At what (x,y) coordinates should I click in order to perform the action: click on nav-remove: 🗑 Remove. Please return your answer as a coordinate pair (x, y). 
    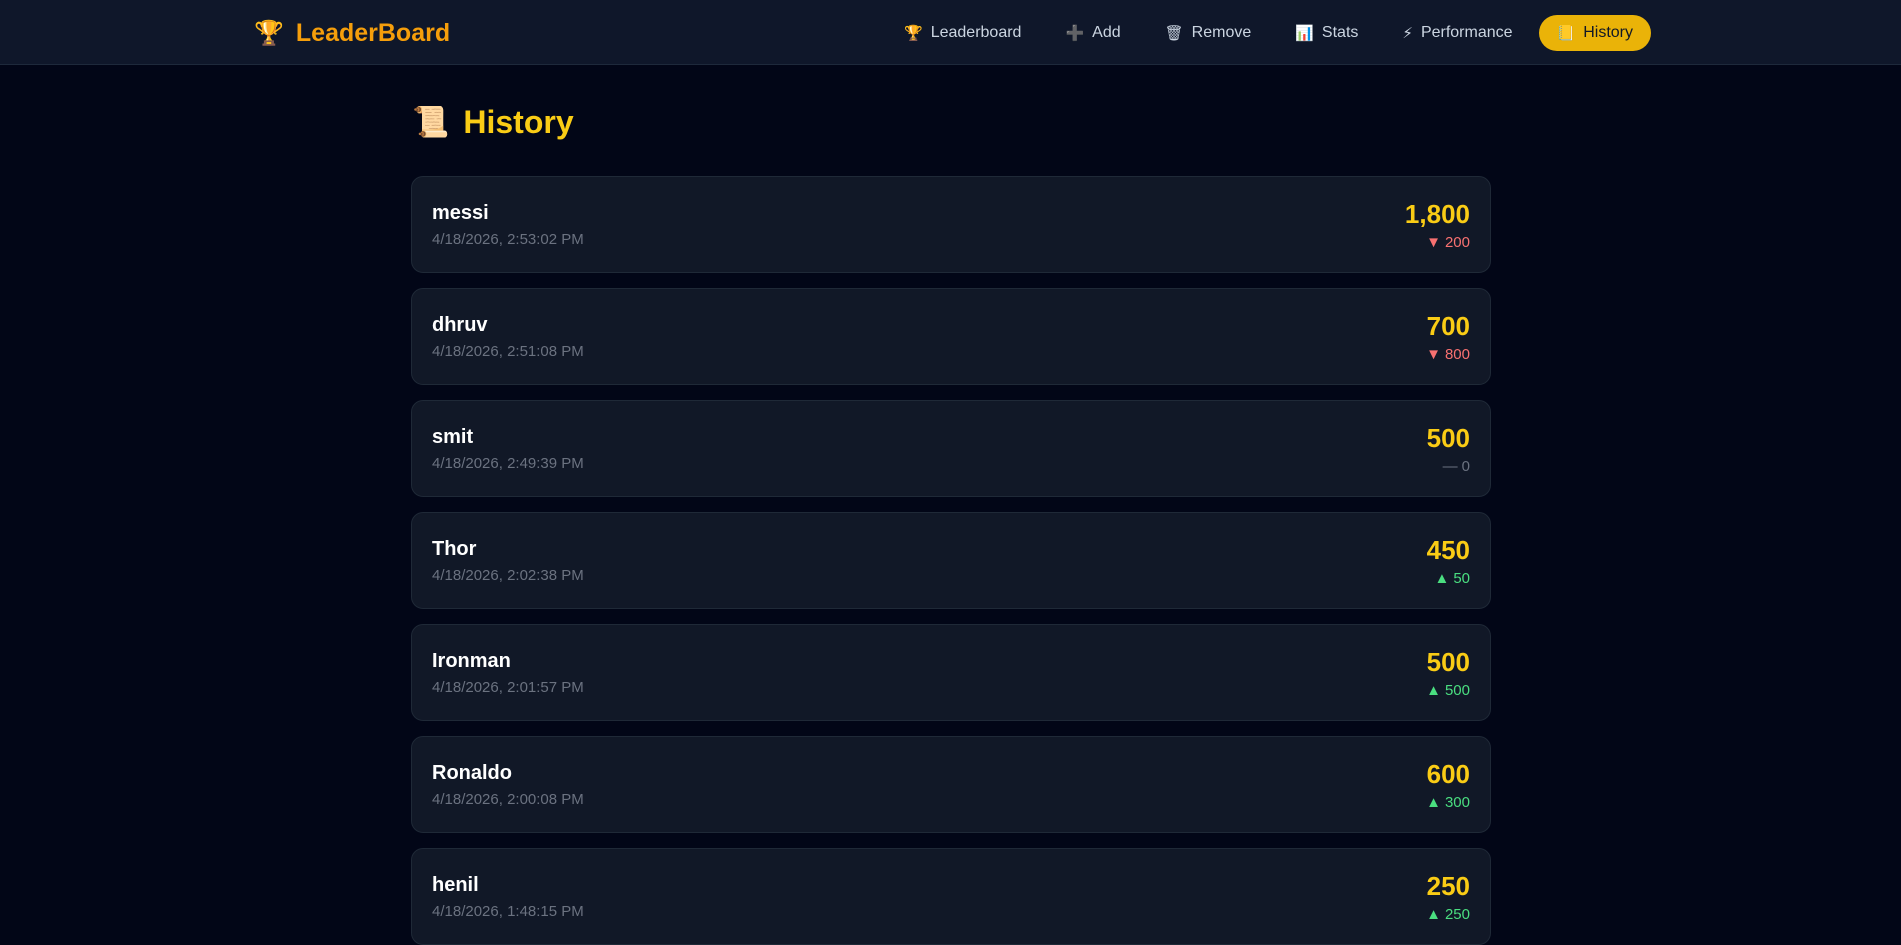
    Looking at the image, I should click on (1208, 33).